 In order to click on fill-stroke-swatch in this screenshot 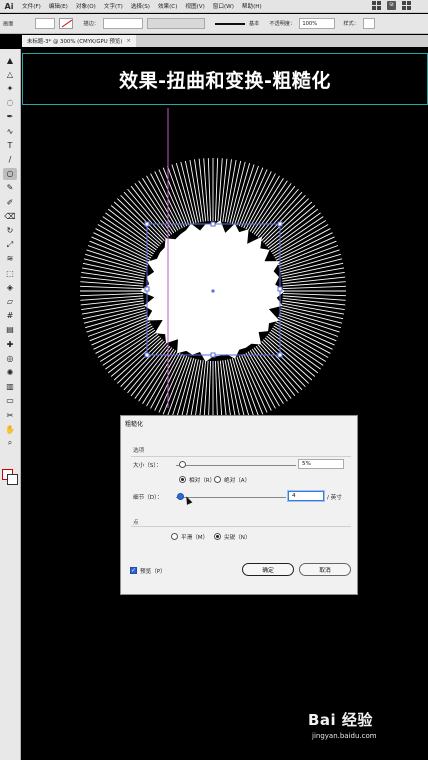, I will do `click(10, 477)`.